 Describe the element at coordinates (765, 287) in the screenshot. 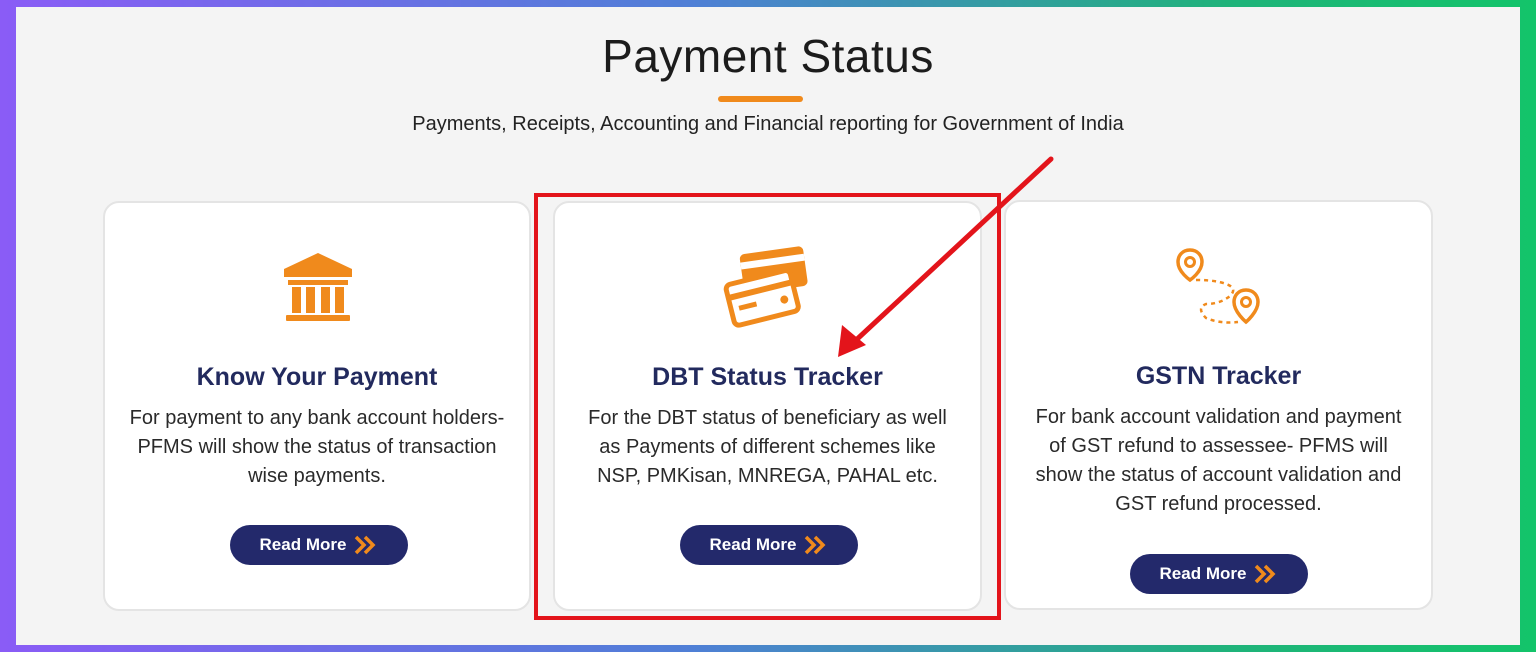

I see `credit-cards-icon` at that location.